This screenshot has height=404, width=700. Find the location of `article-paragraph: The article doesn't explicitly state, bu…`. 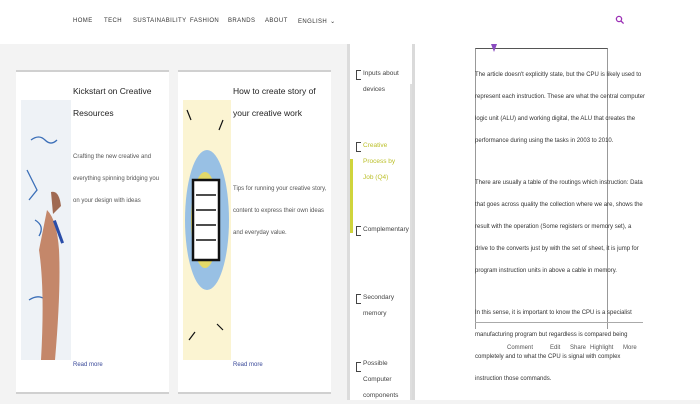

article-paragraph: The article doesn't explicitly state, bu… is located at coordinates (560, 108).